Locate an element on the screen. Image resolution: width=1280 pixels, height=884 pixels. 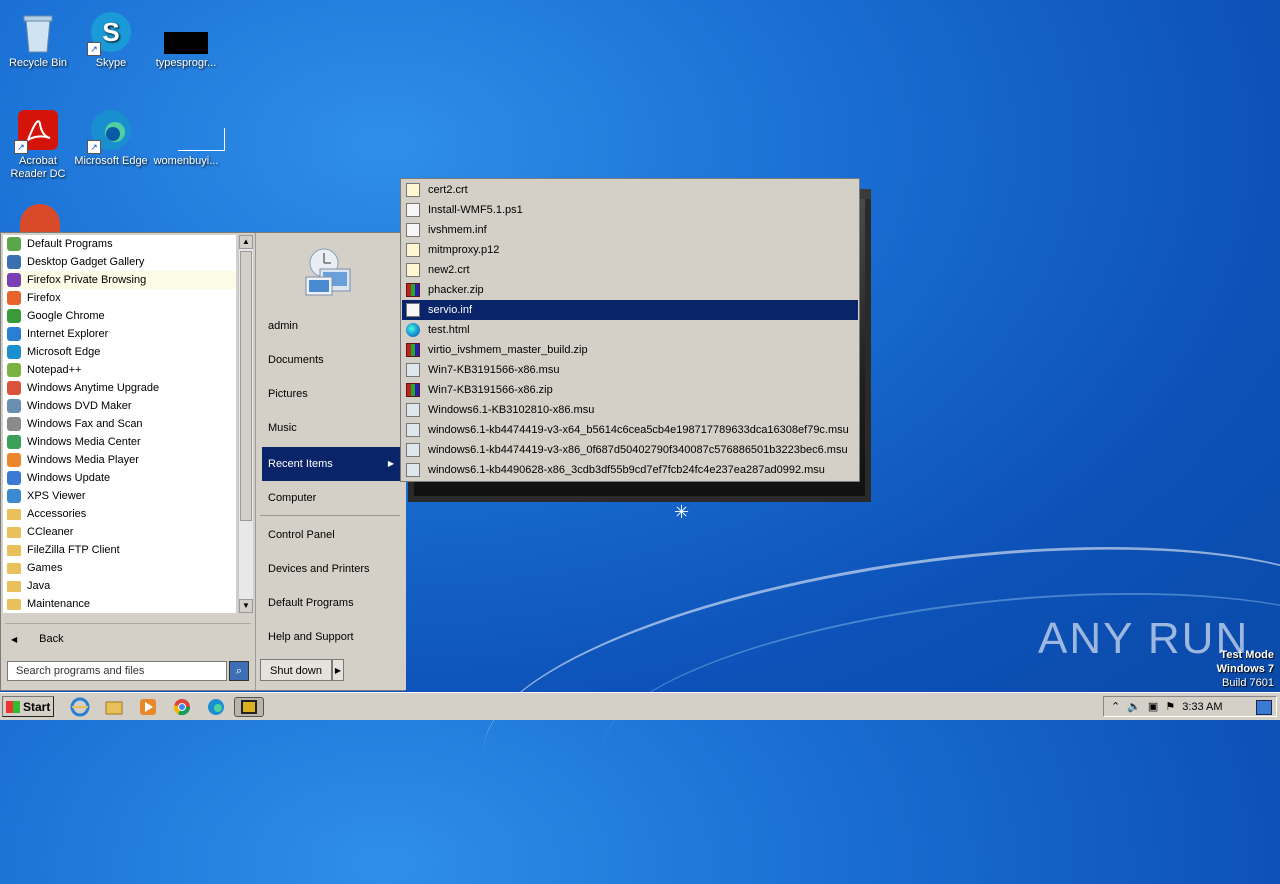
desktop-icon-acrobat: ↗ Acrobat Reader DC is located at coordinates (38, 142).